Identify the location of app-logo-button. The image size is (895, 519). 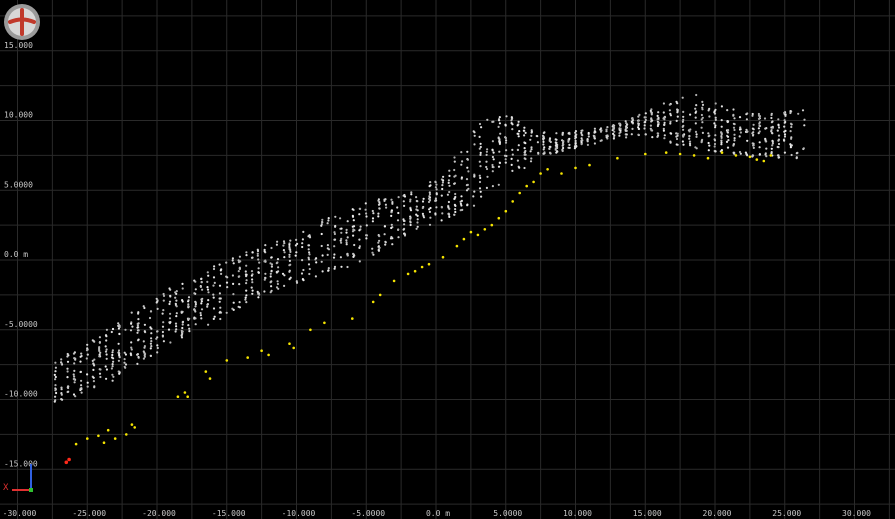
(22, 22).